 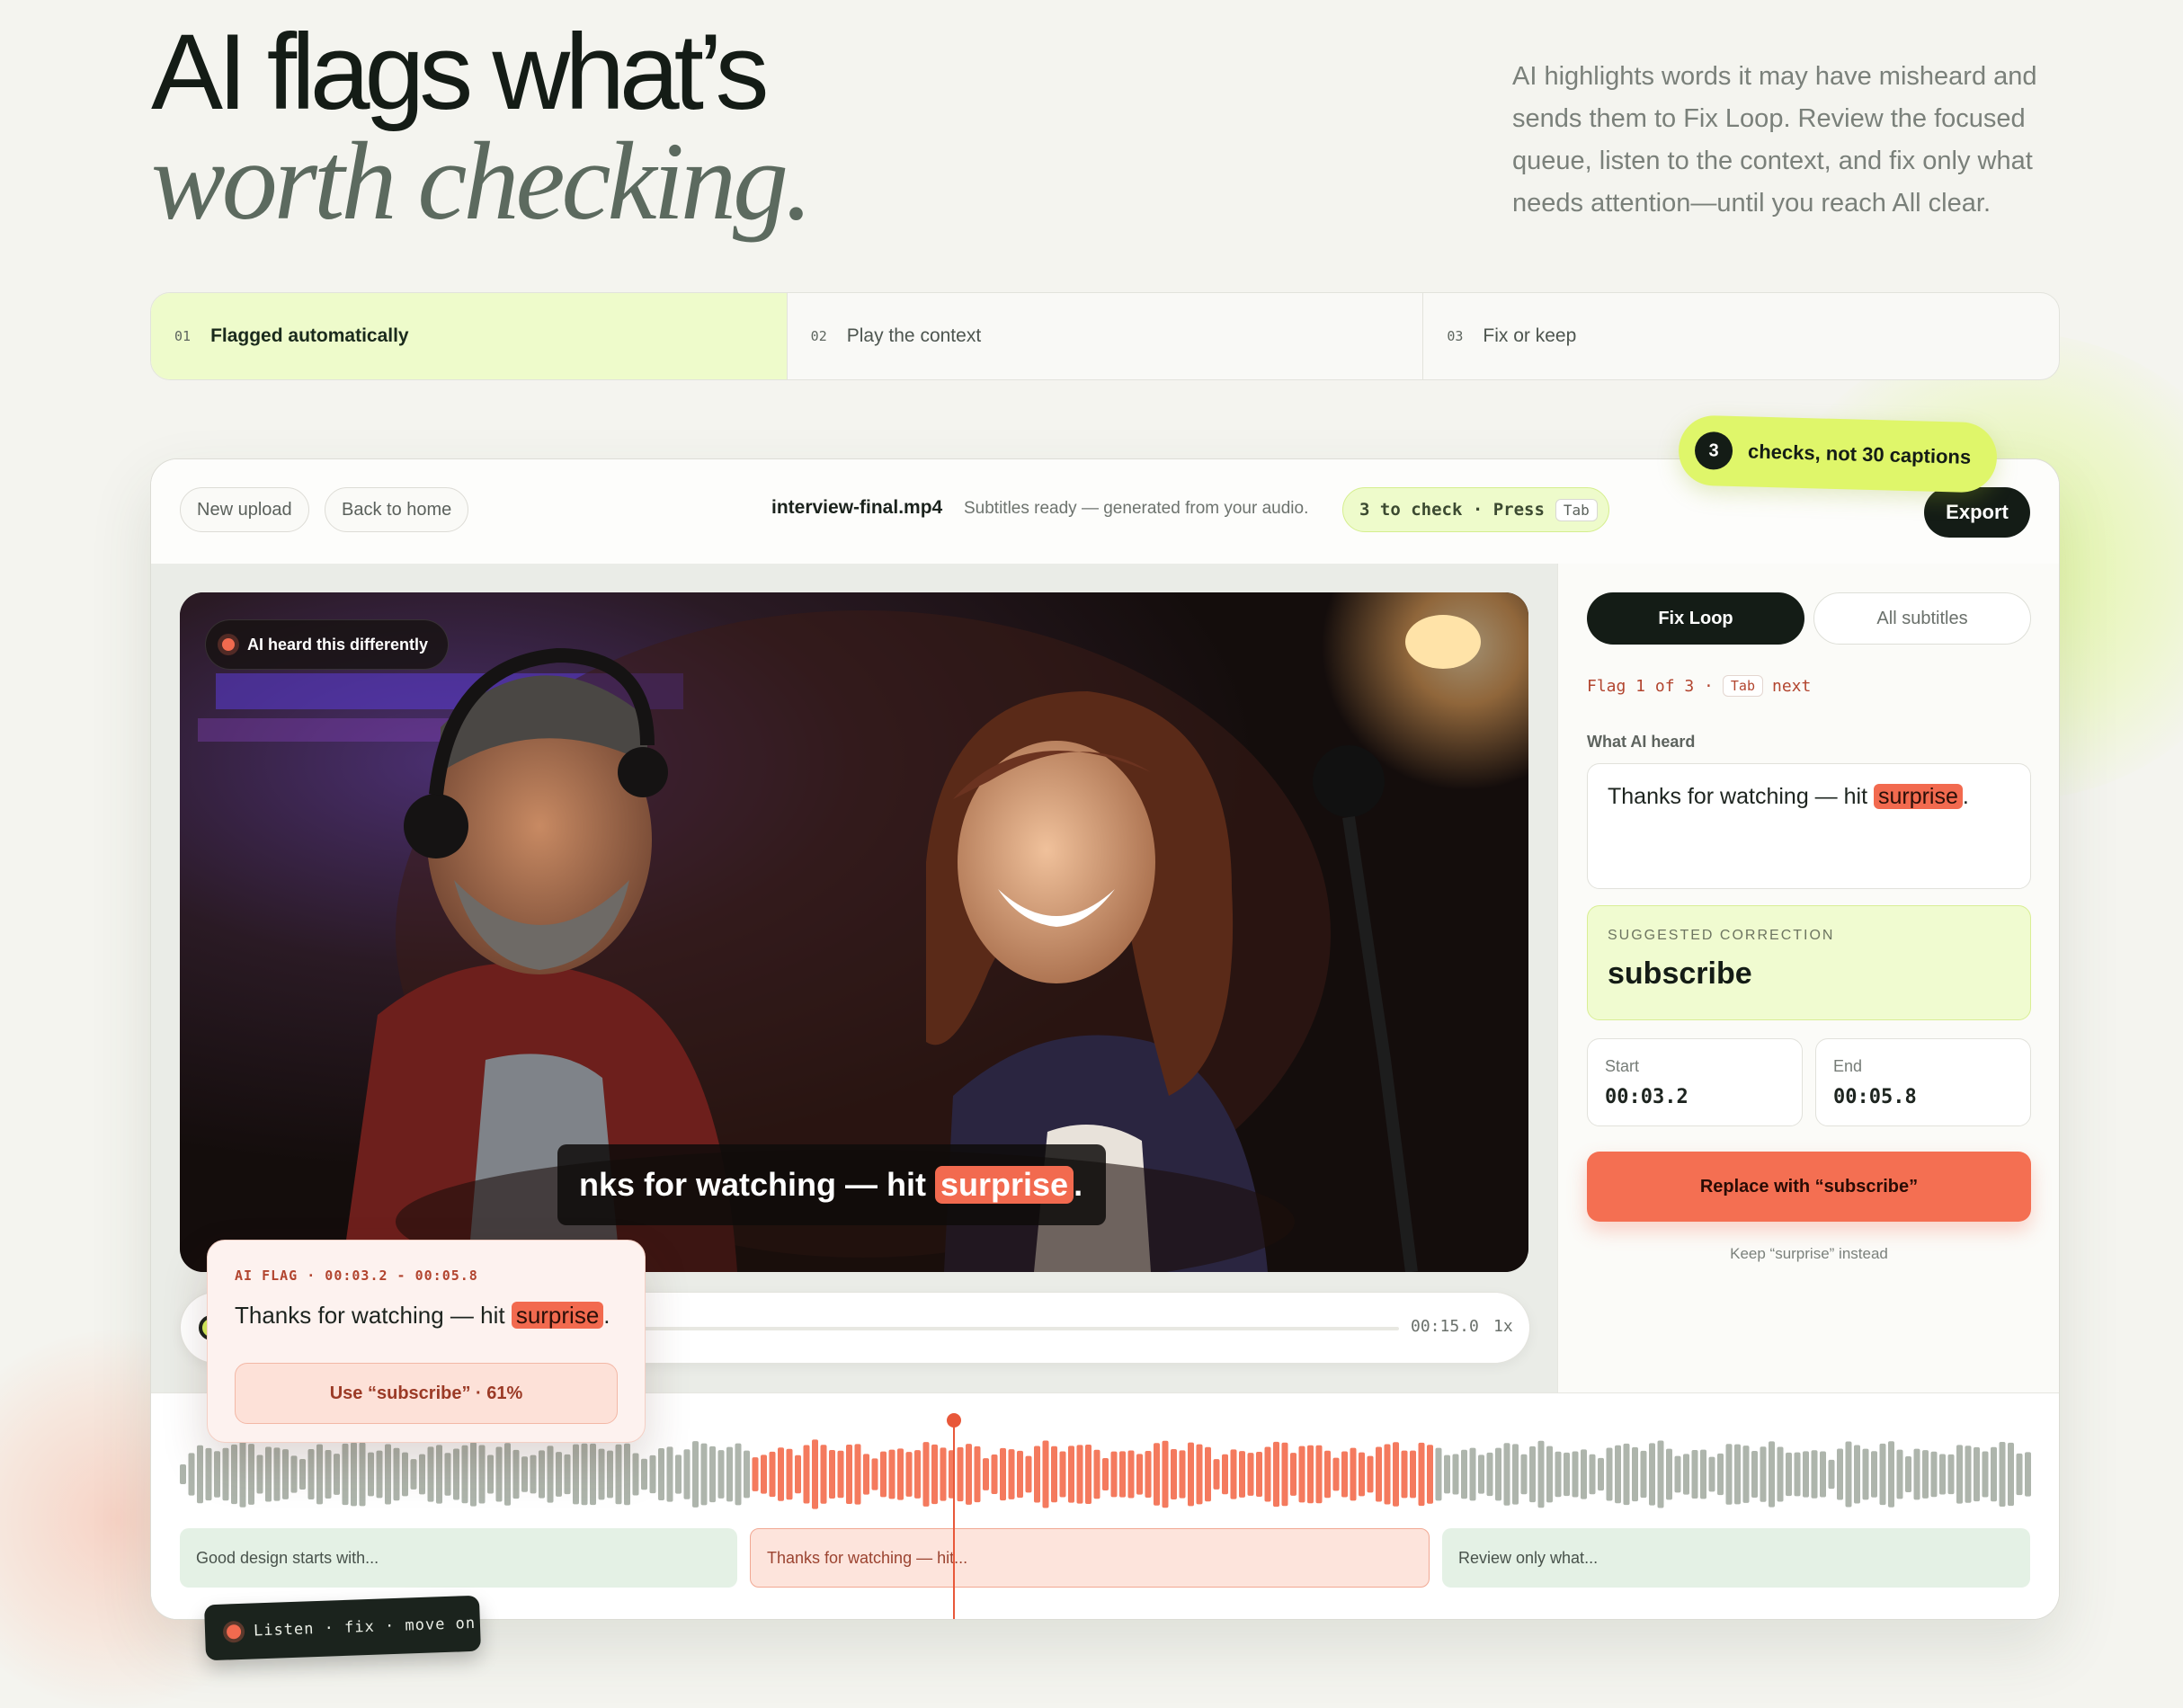 I want to click on hero-title: AI flags what’s worth checking., so click(x=482, y=128).